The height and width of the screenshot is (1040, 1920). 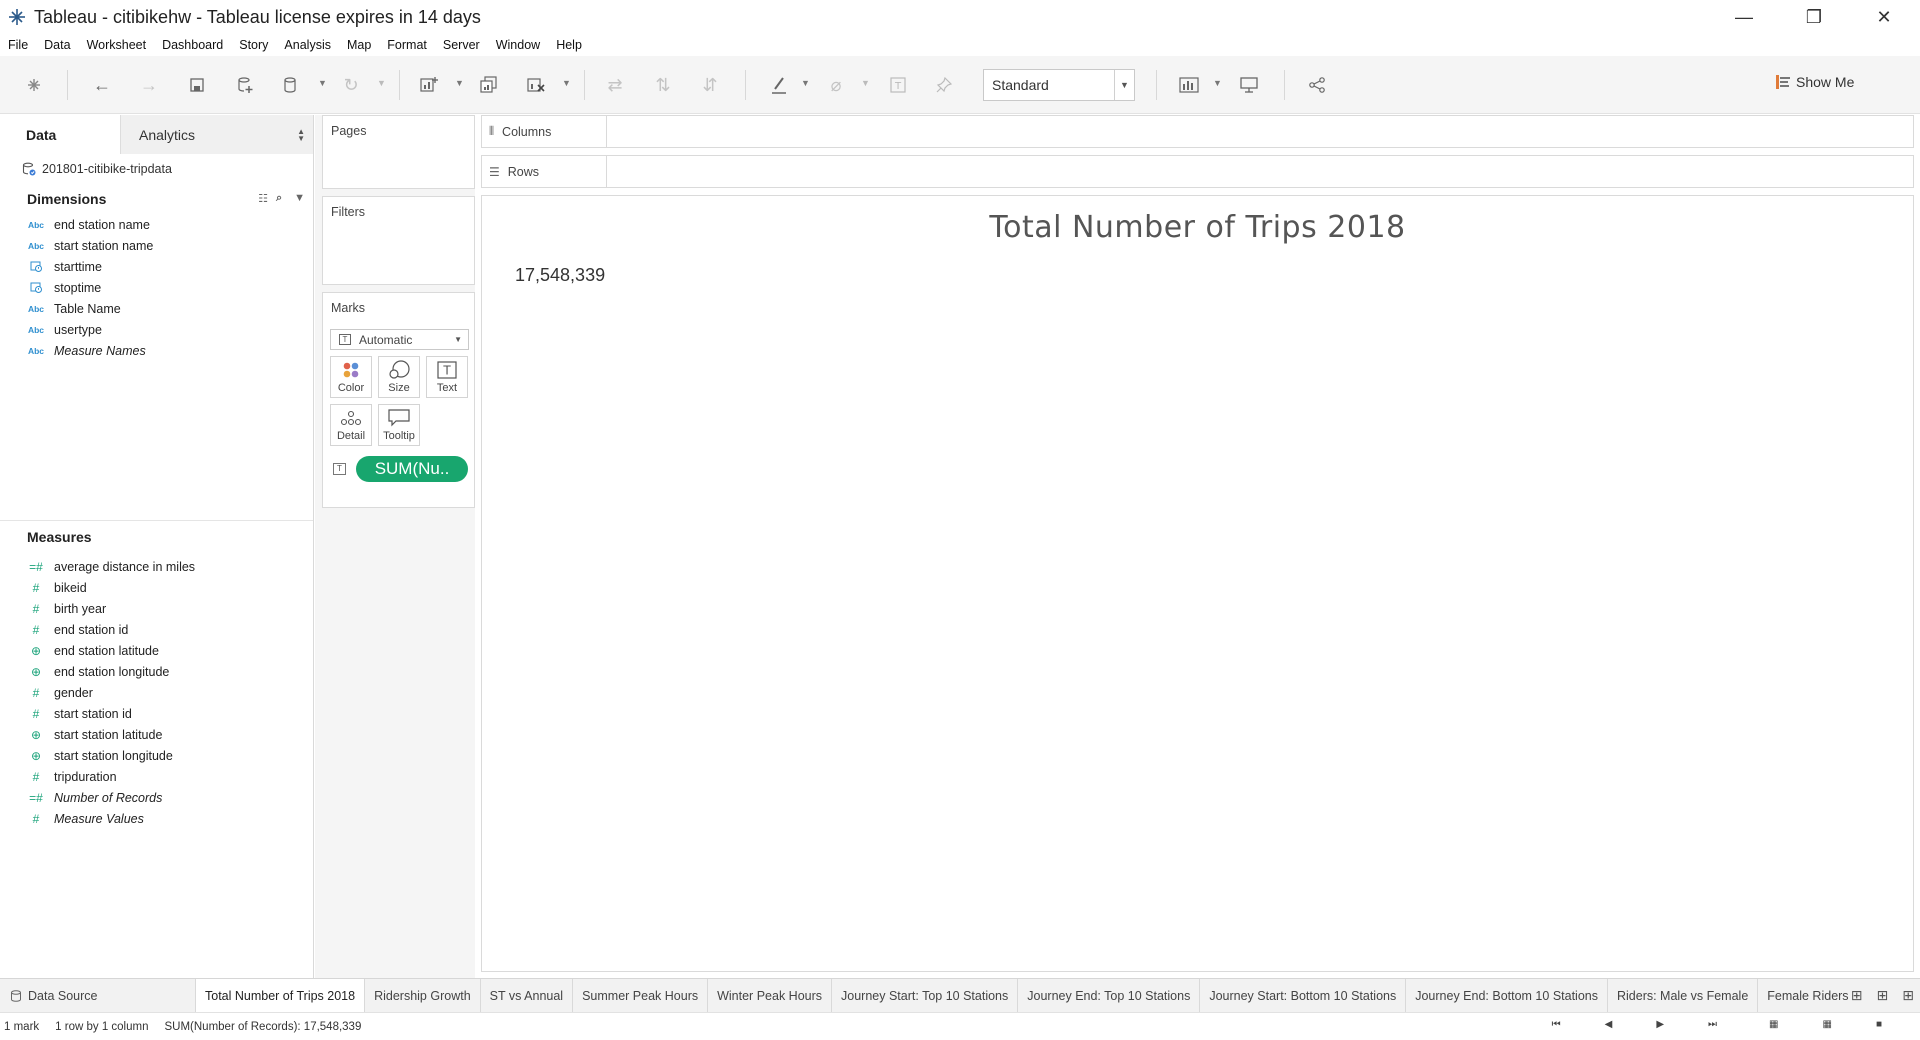 I want to click on restore-button: ❐, so click(x=1814, y=17).